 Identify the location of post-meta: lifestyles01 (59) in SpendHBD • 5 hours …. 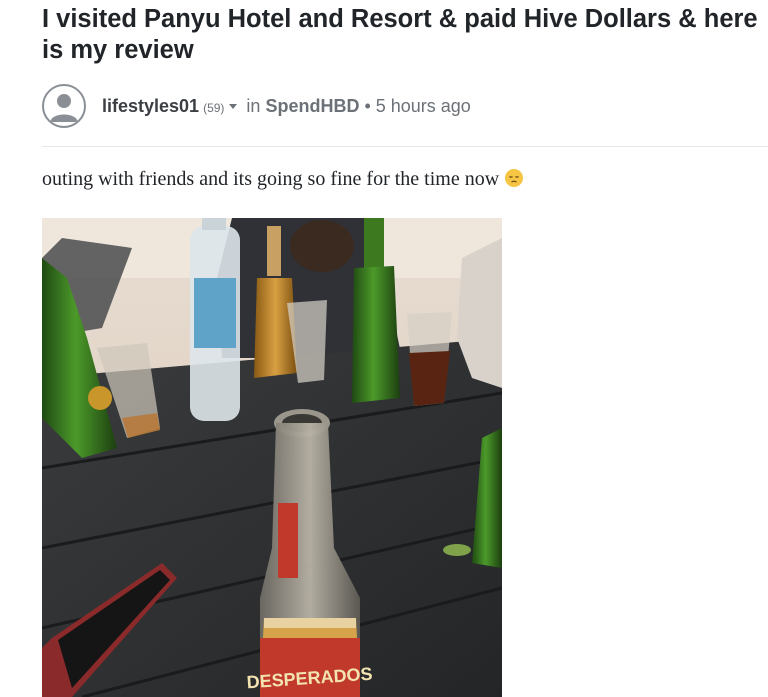
(286, 106).